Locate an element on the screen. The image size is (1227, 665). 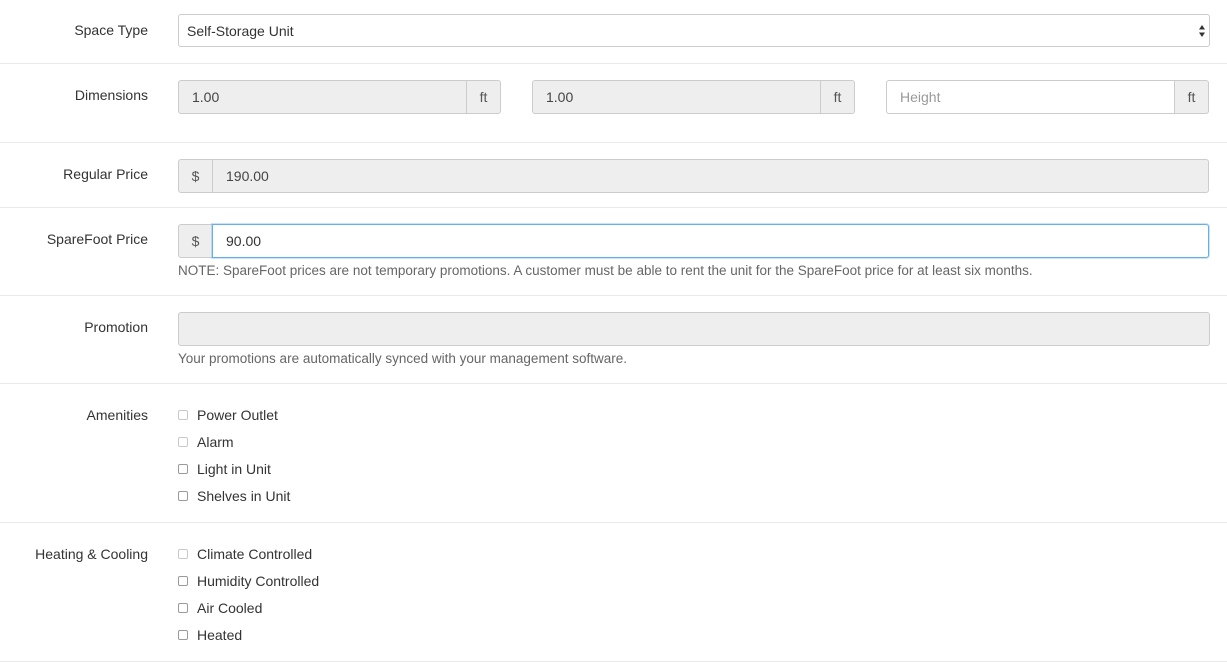
sparefoot-price-label: SpareFoot Price is located at coordinates (97, 239).